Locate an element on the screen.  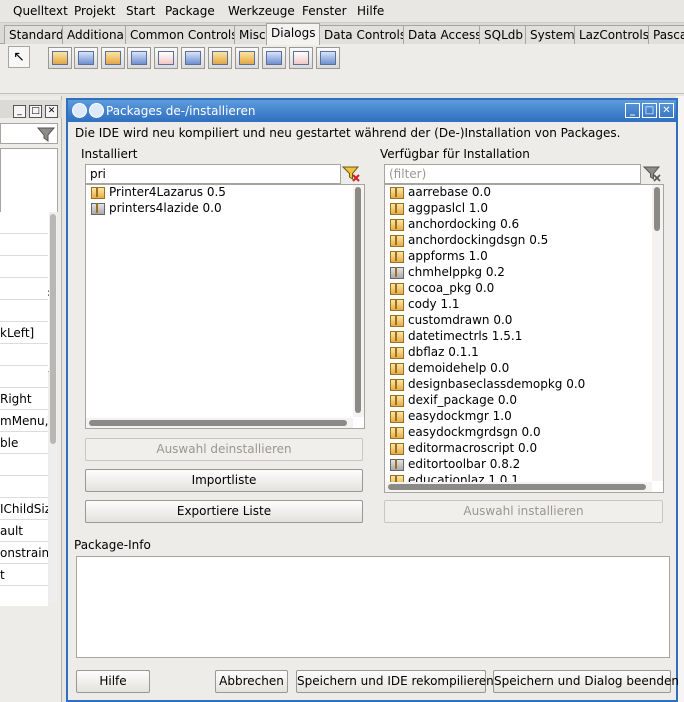
tab-pascal: Pasca is located at coordinates (666, 34).